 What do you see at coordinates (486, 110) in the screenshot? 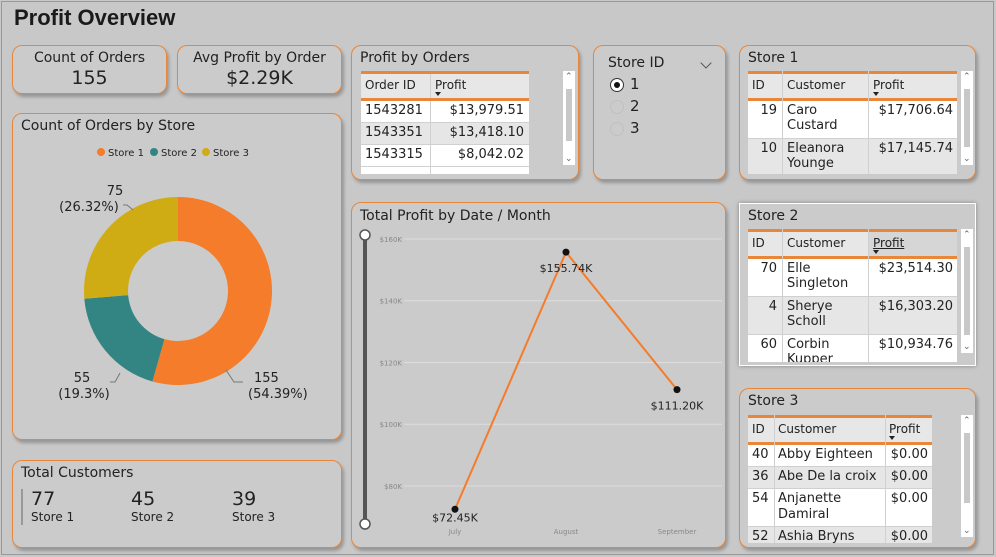
I see `profit-cell: $13,979.51` at bounding box center [486, 110].